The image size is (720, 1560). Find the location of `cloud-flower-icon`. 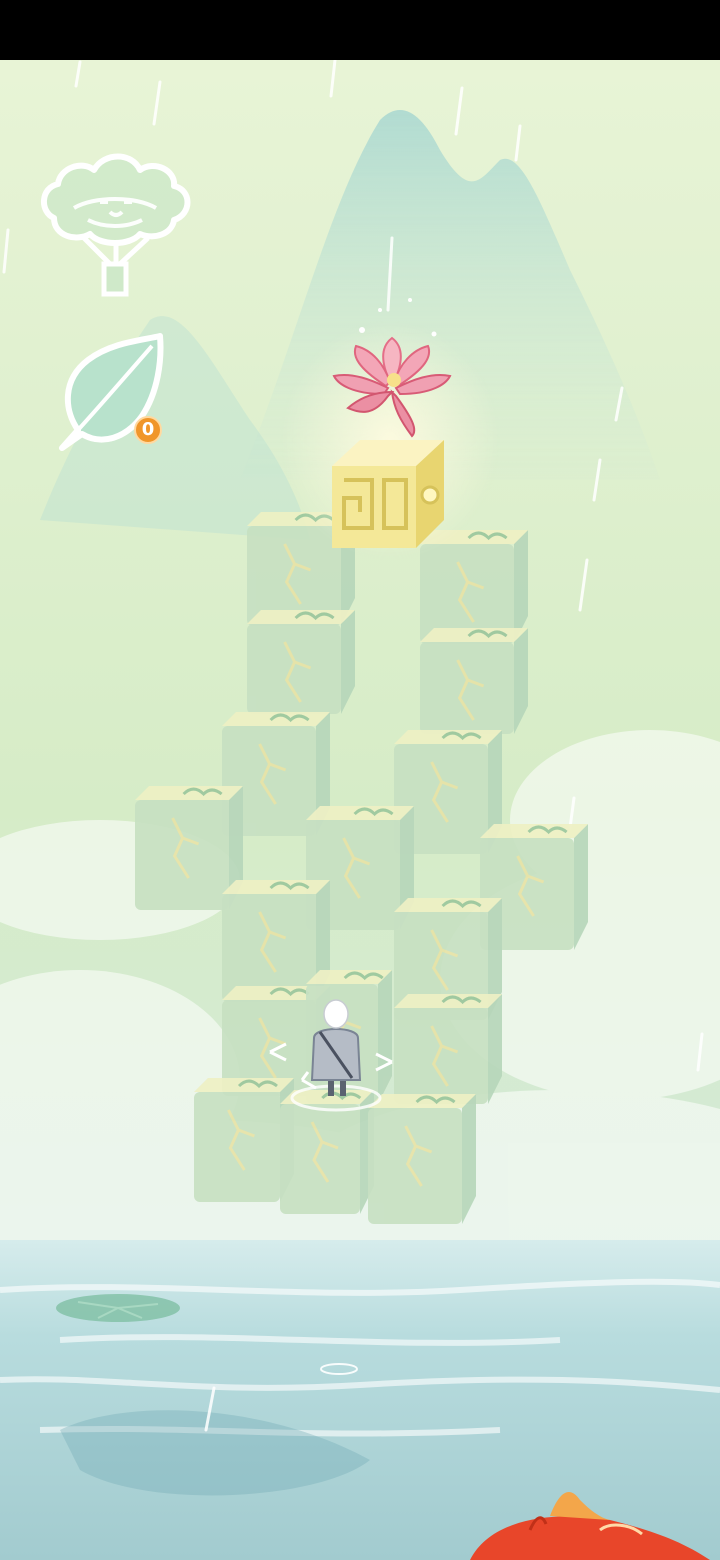

cloud-flower-icon is located at coordinates (116, 225).